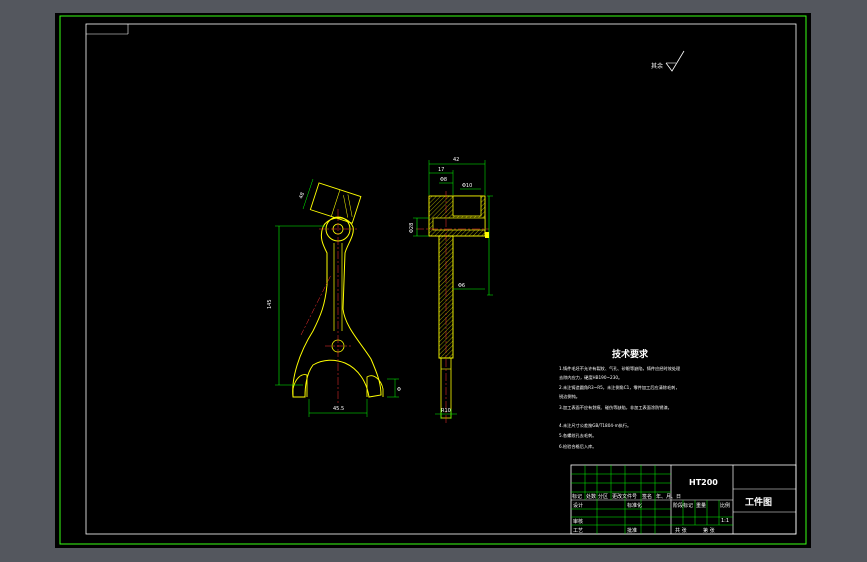 The height and width of the screenshot is (562, 867). Describe the element at coordinates (578, 531) in the screenshot. I see `tb-process: 工艺` at that location.